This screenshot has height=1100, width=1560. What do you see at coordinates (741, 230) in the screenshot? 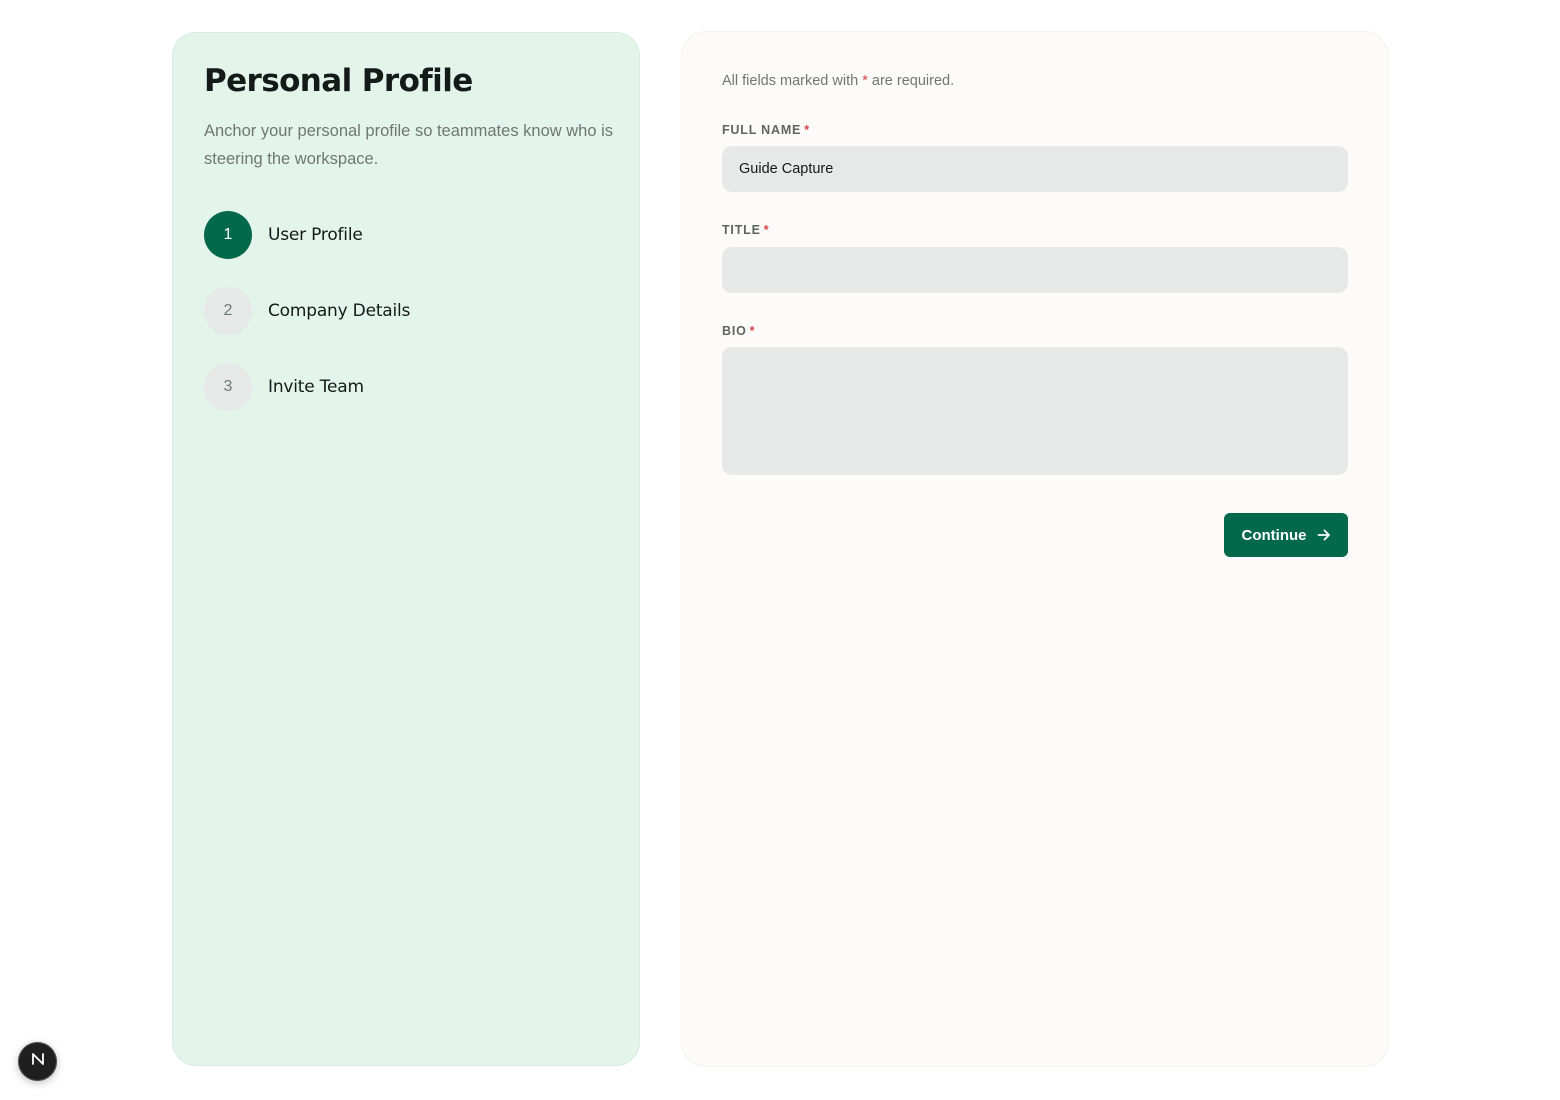
I see `title-label-text: TITLE` at bounding box center [741, 230].